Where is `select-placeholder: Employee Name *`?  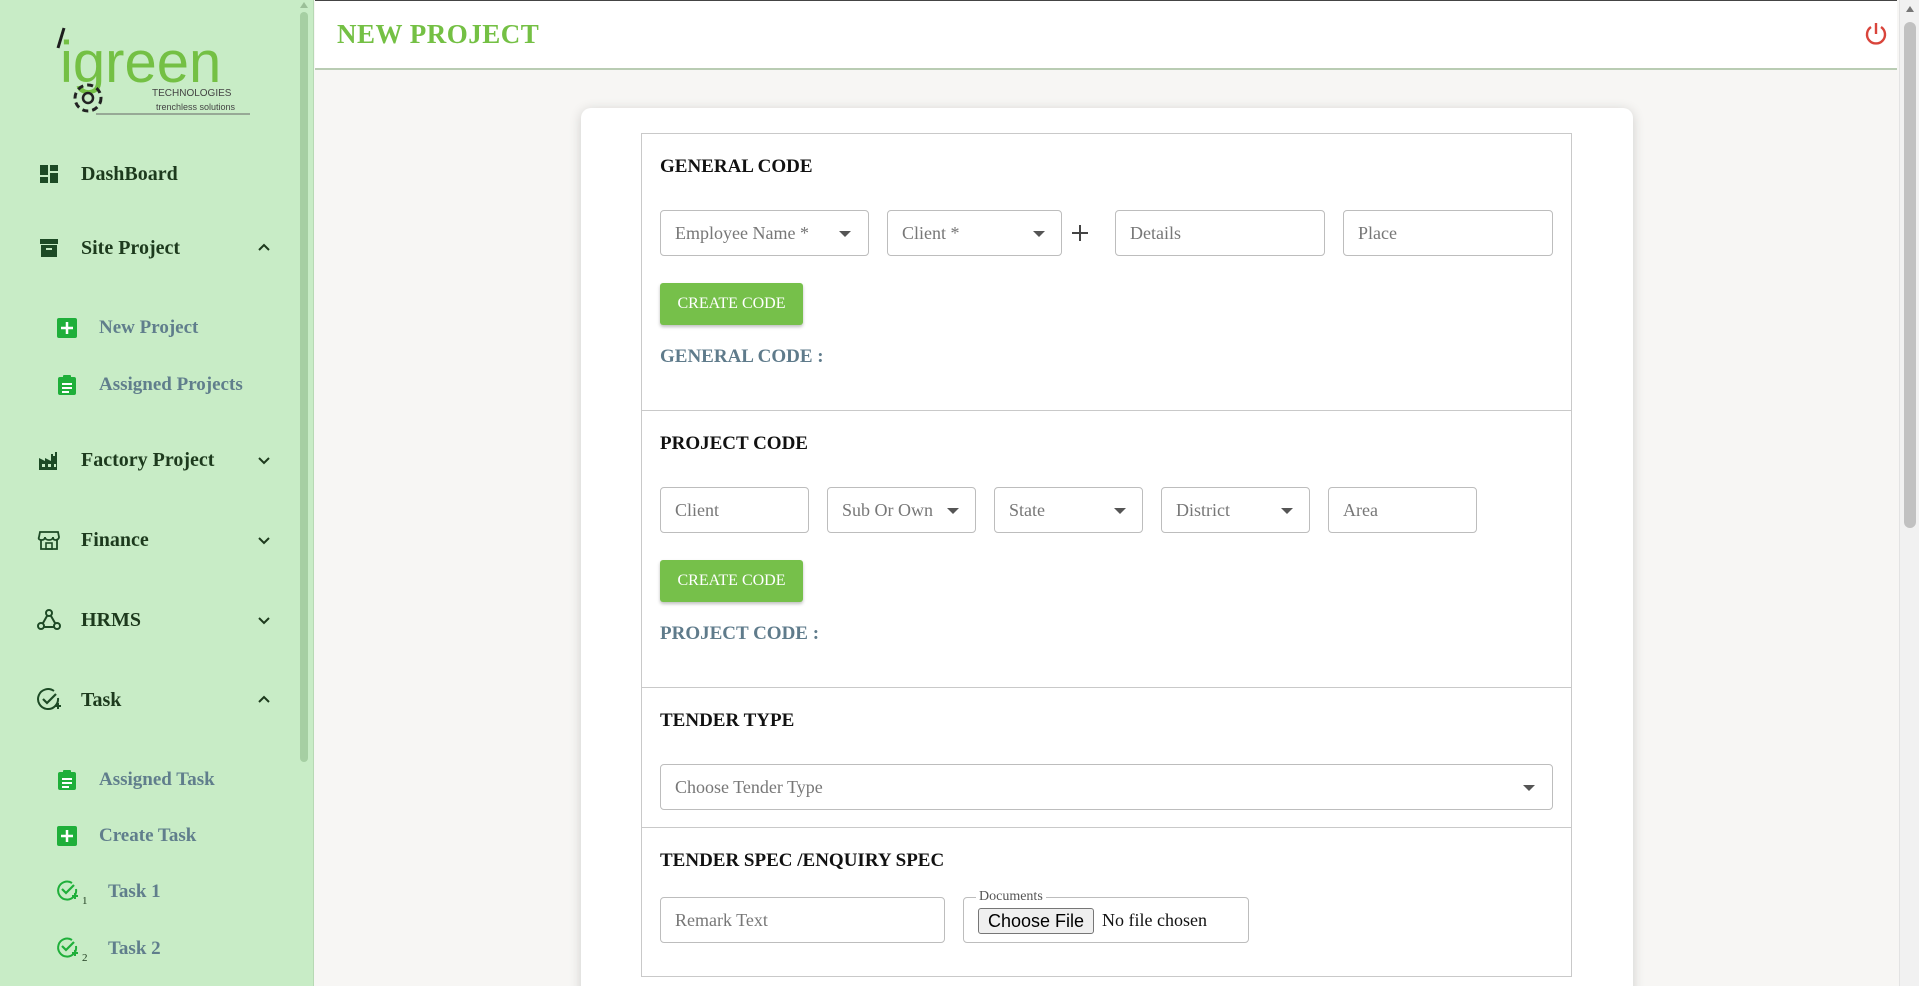 select-placeholder: Employee Name * is located at coordinates (742, 233).